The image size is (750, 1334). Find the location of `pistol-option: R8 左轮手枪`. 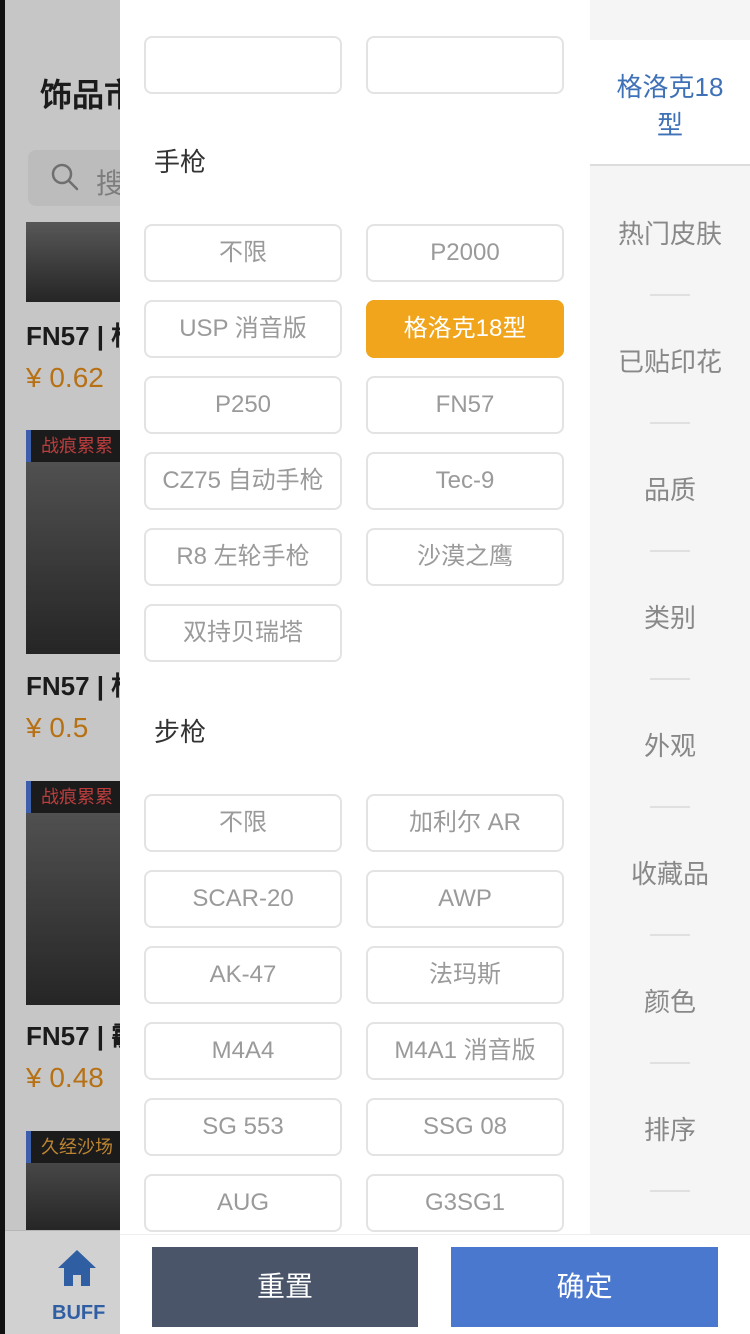

pistol-option: R8 左轮手枪 is located at coordinates (243, 557).